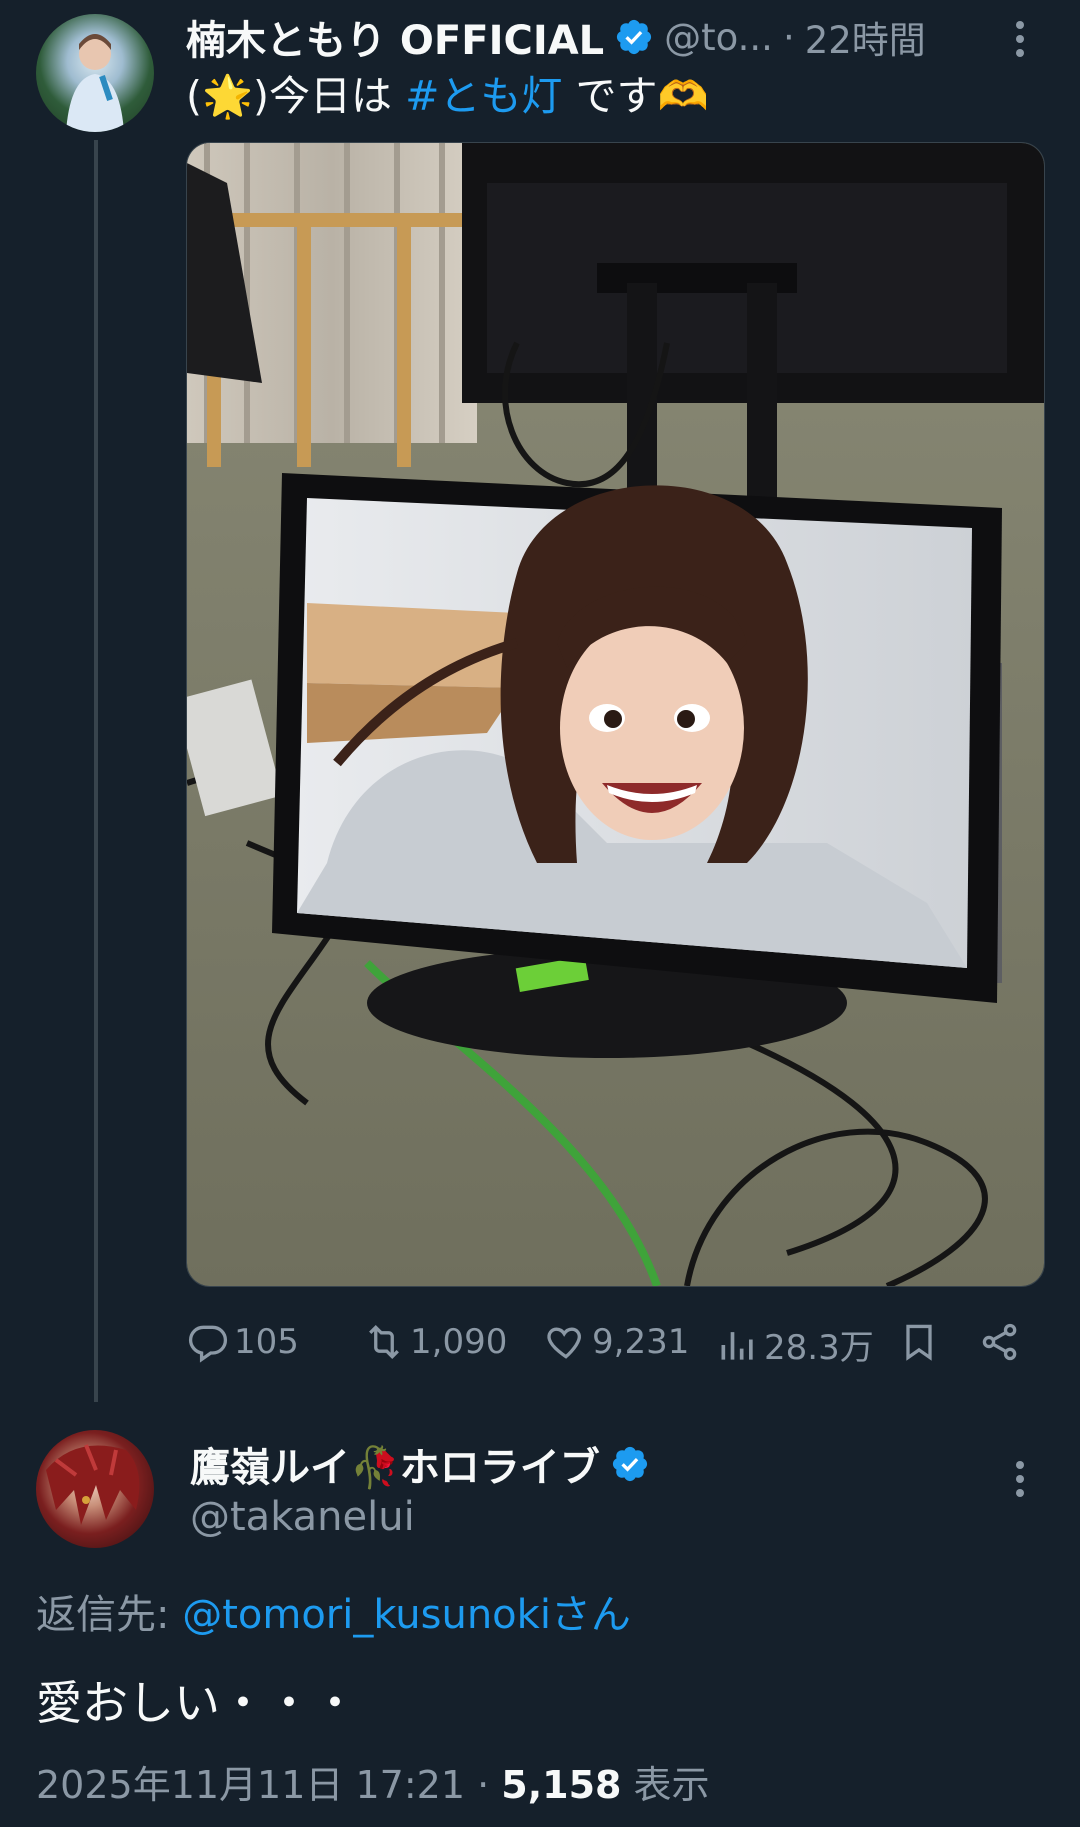 The height and width of the screenshot is (1827, 1080). I want to click on reply-button: 105, so click(242, 1342).